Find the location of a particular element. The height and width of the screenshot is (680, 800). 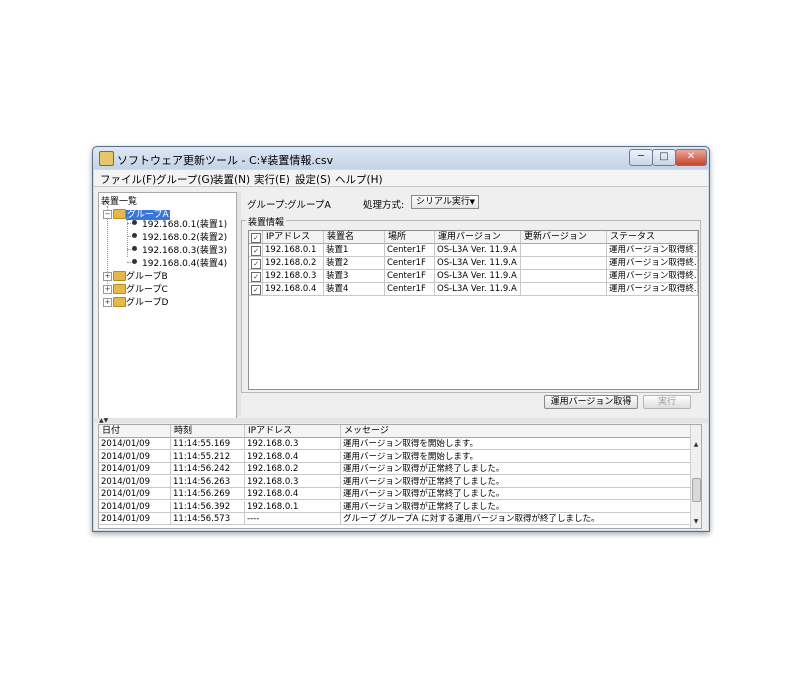

device-cell-name: 装置2 is located at coordinates (354, 263).